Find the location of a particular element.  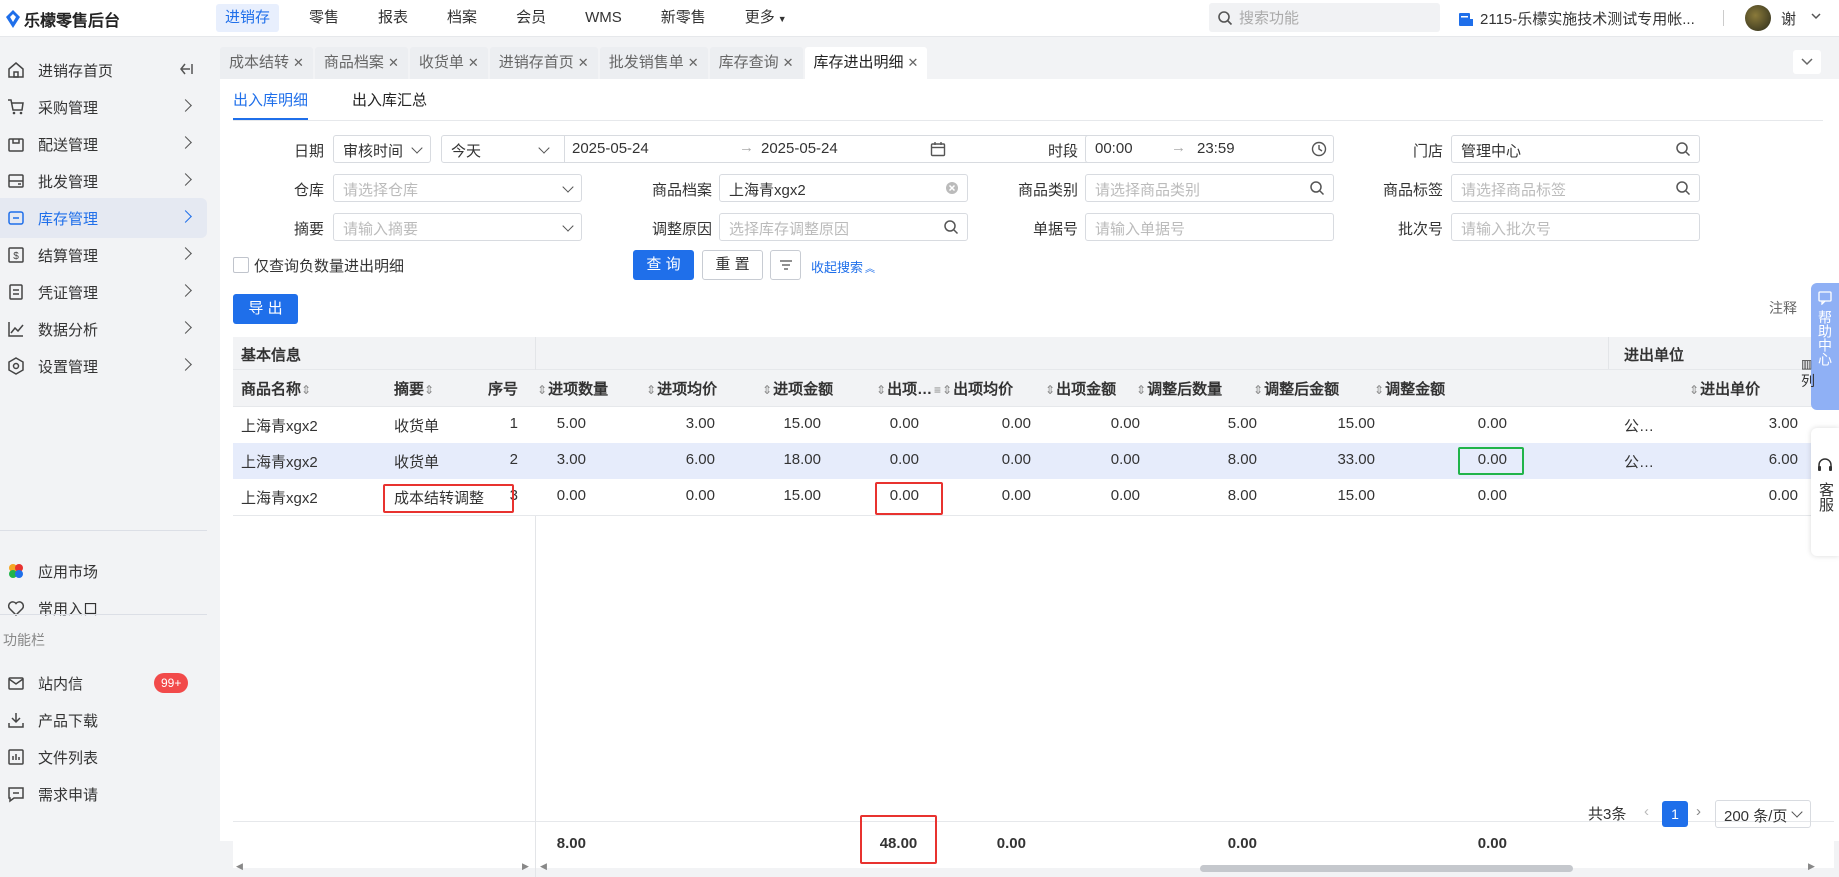

tab-wholesale-order: 批发销售单 ✕ is located at coordinates (653, 63).